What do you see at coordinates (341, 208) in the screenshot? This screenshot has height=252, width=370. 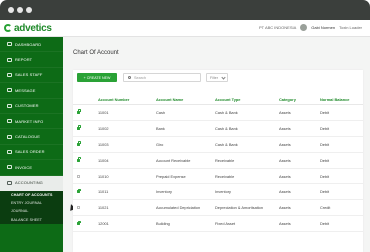 I see `cell-balance: Credit` at bounding box center [341, 208].